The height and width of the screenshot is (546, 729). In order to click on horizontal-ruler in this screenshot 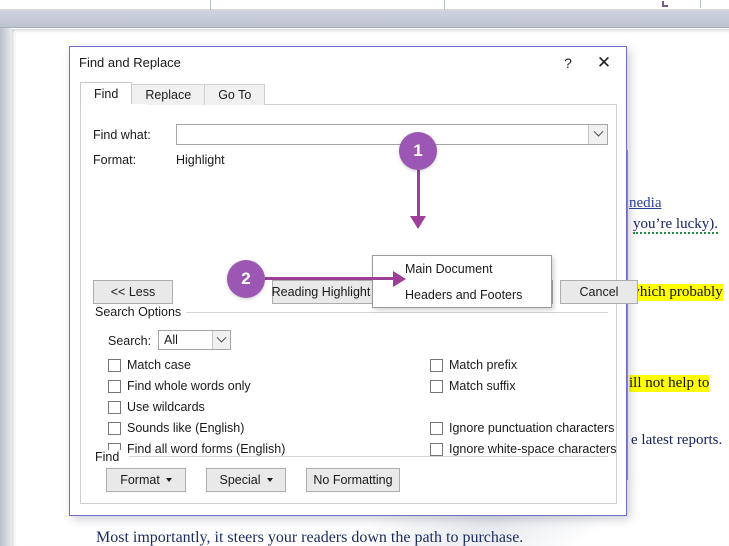, I will do `click(364, 5)`.